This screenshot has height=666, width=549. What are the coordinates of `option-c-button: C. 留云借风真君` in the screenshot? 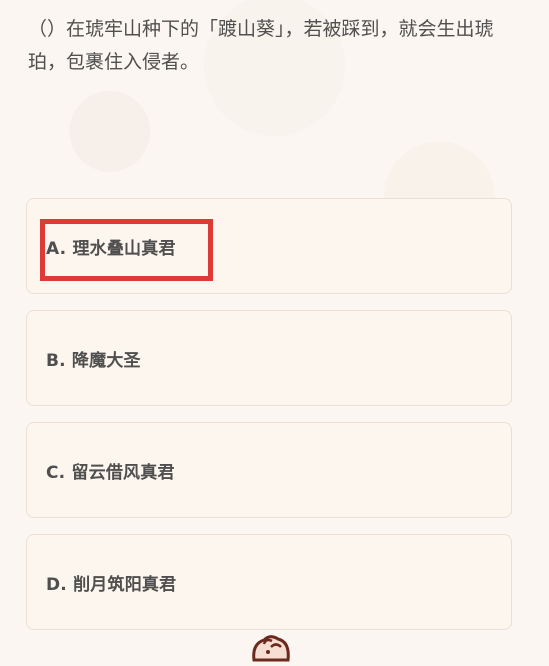 It's located at (269, 470).